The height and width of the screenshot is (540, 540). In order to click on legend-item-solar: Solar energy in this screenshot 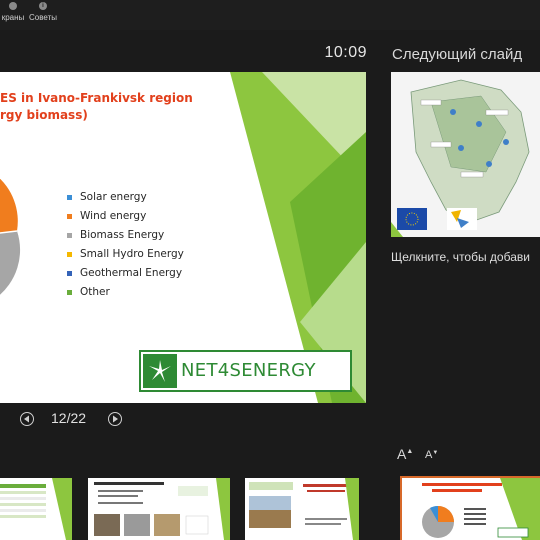, I will do `click(125, 199)`.